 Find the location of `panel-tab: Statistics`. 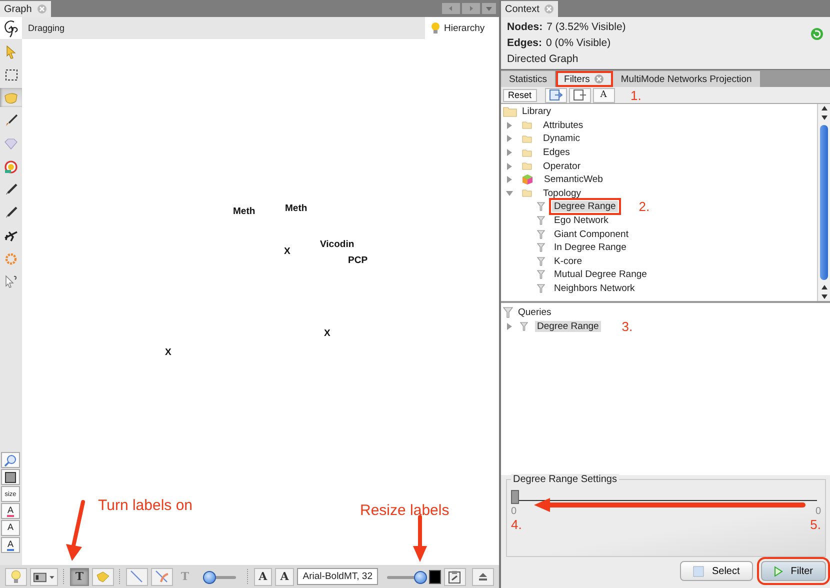

panel-tab: Statistics is located at coordinates (528, 79).